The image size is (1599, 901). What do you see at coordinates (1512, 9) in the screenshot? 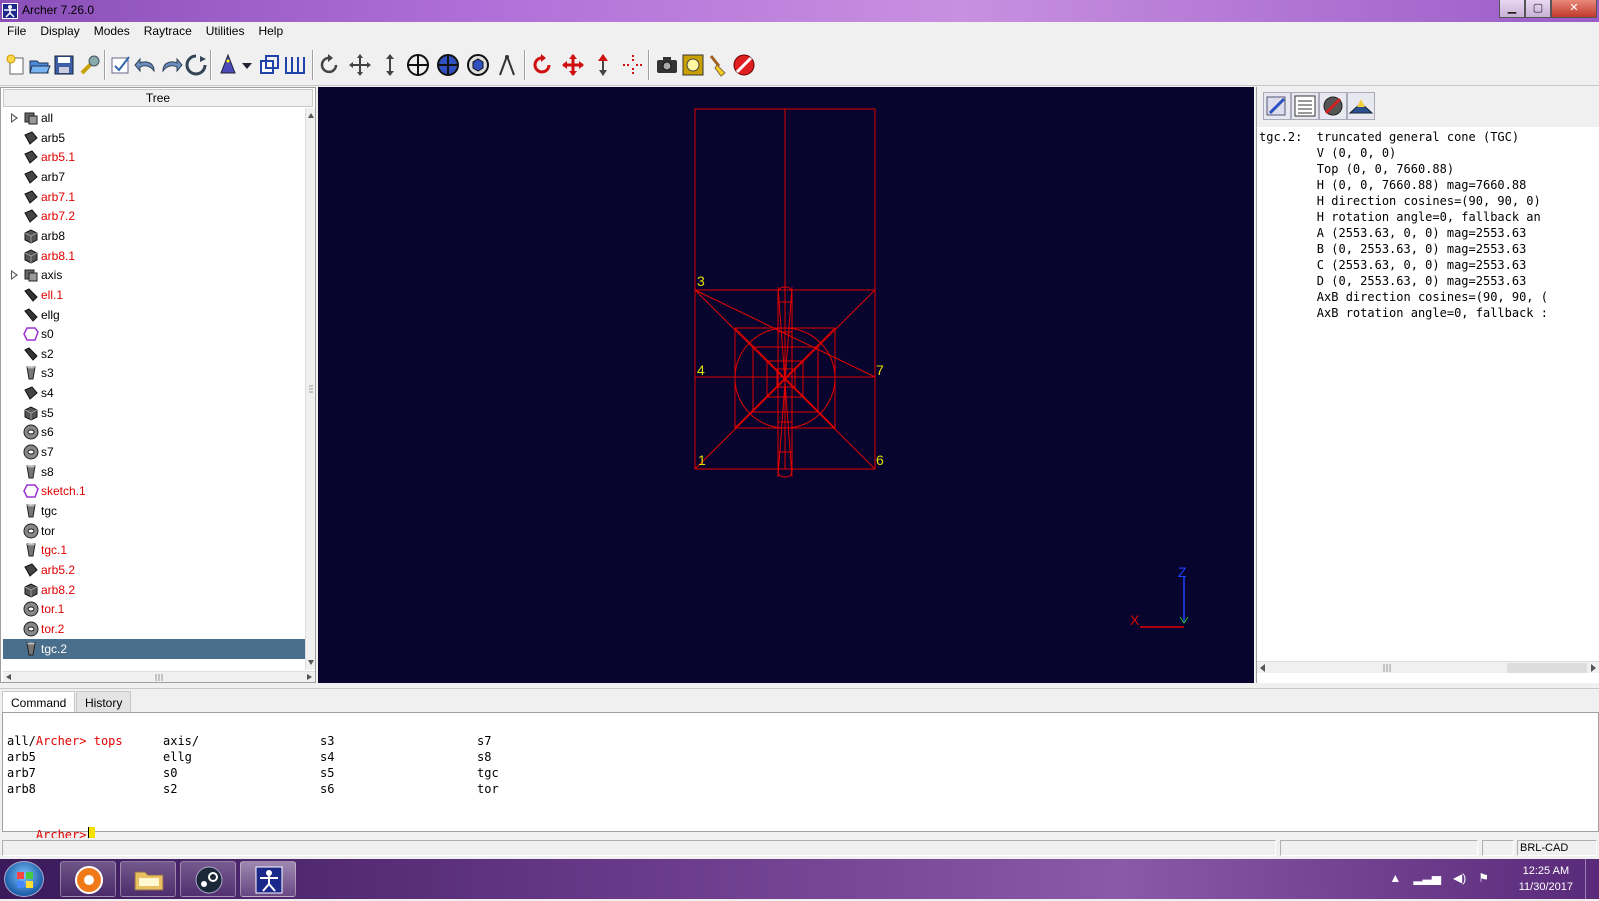
I see `minimize-button: ▁` at bounding box center [1512, 9].